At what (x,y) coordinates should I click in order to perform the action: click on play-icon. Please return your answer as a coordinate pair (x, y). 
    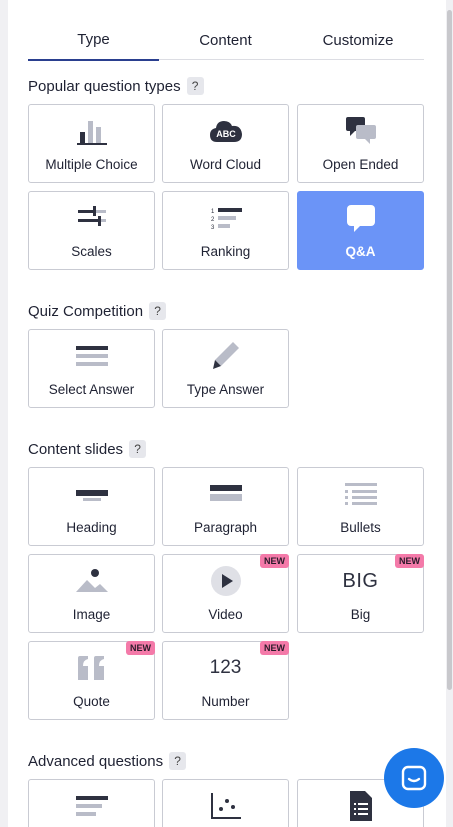
    Looking at the image, I should click on (225, 581).